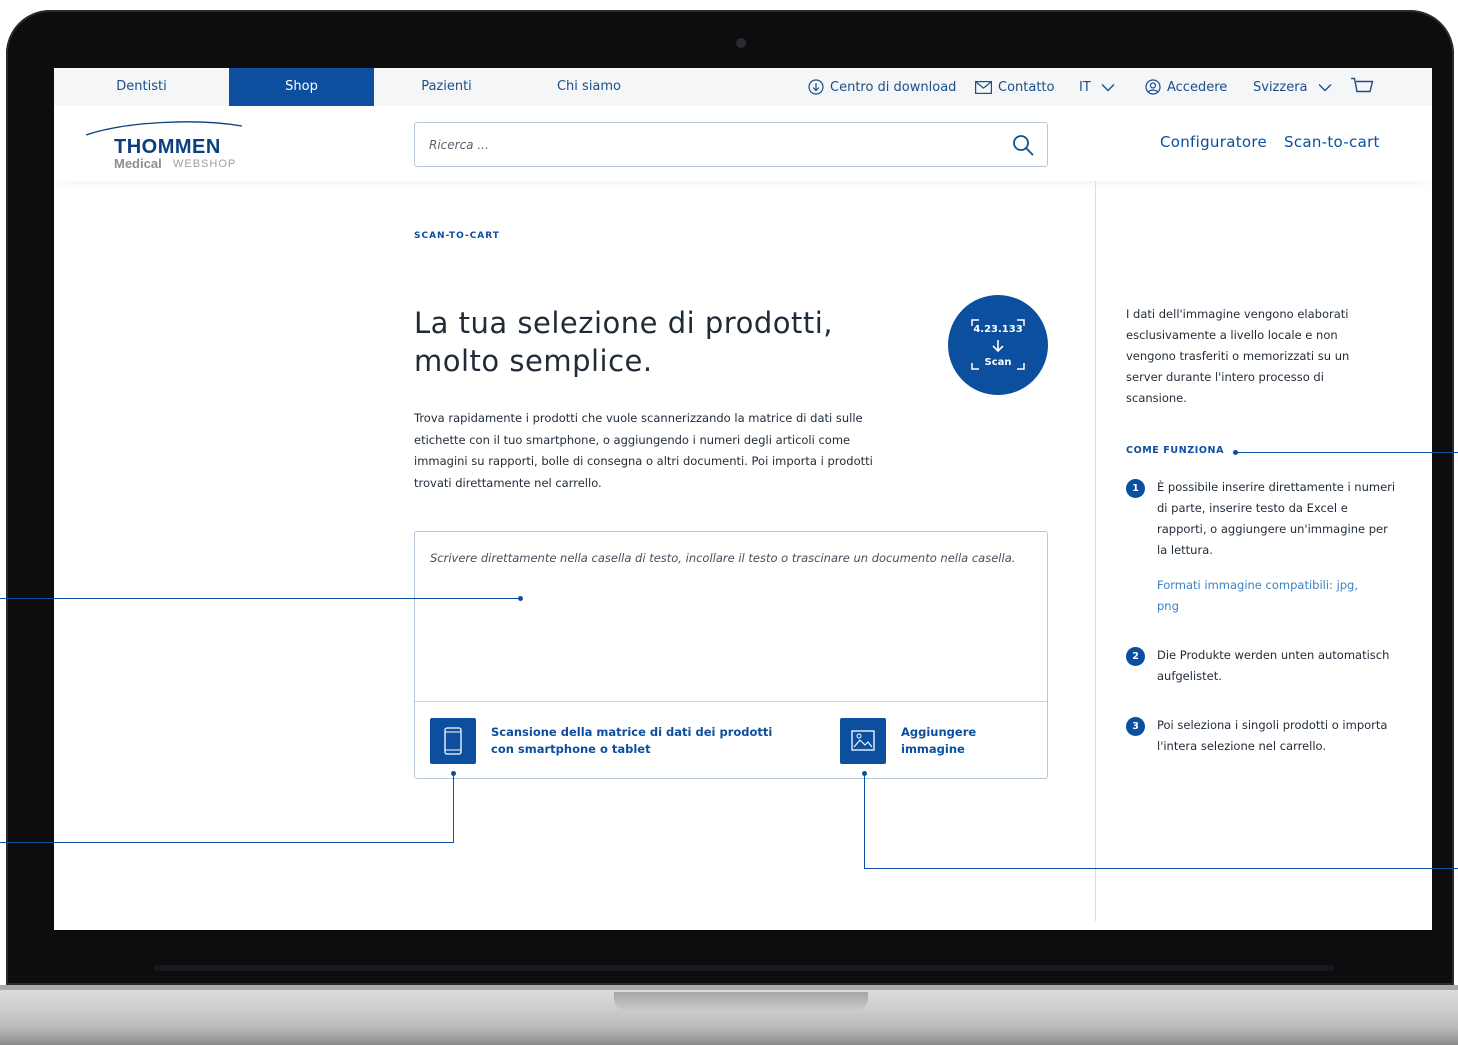 This screenshot has width=1458, height=1045. I want to click on thommen-logo: THOMMEN Medical WEBSHOP, so click(184, 144).